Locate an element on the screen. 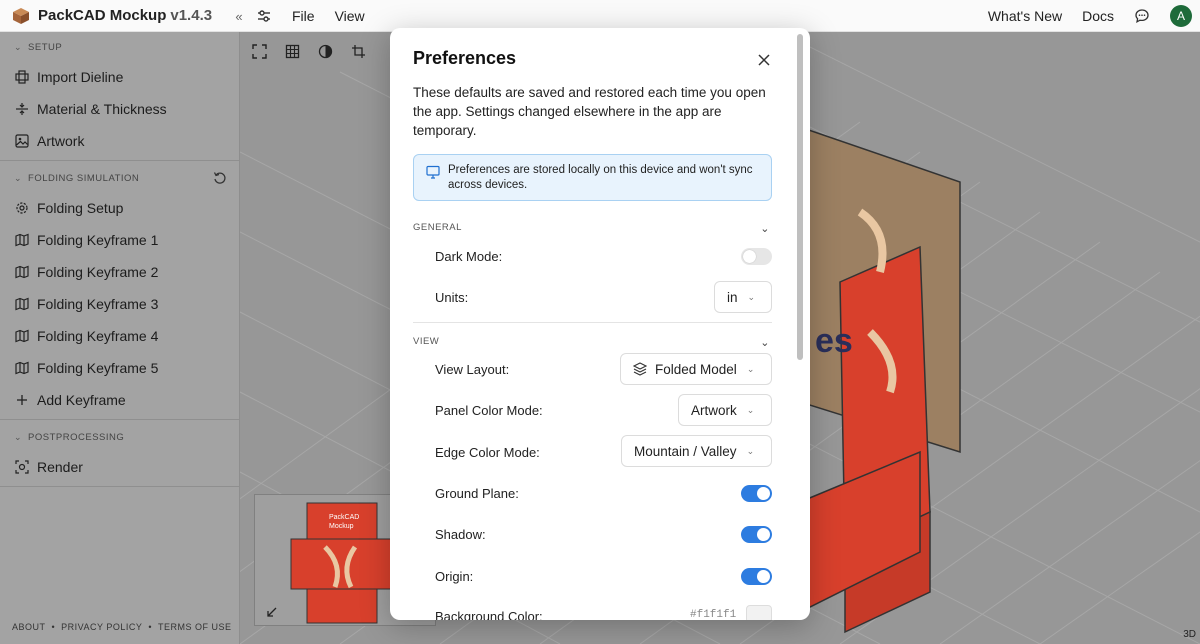  preview-text-line-2: Mockup is located at coordinates (341, 526).